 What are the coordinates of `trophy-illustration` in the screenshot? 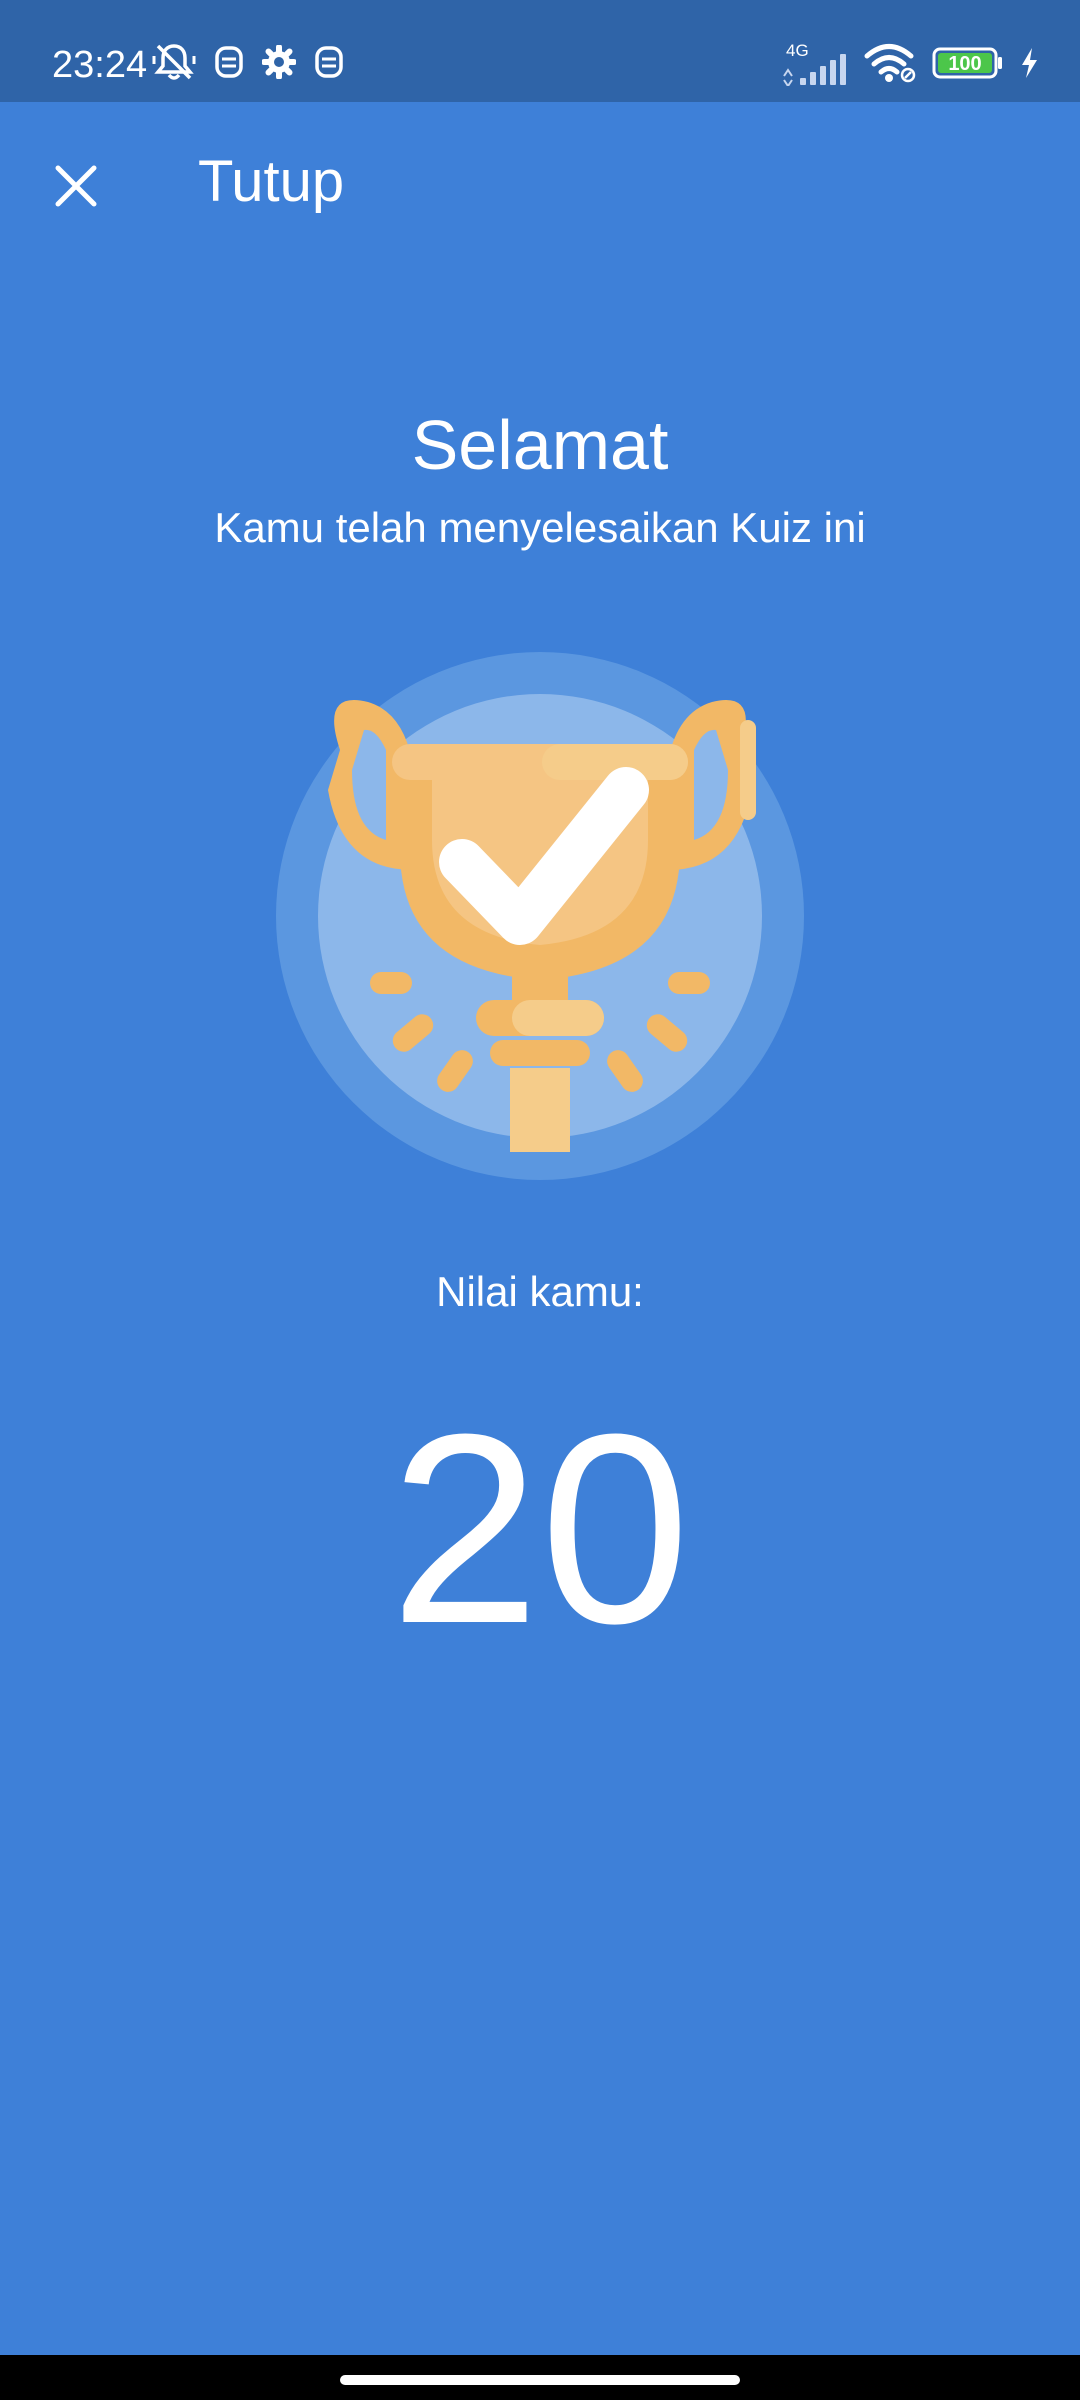 It's located at (540, 916).